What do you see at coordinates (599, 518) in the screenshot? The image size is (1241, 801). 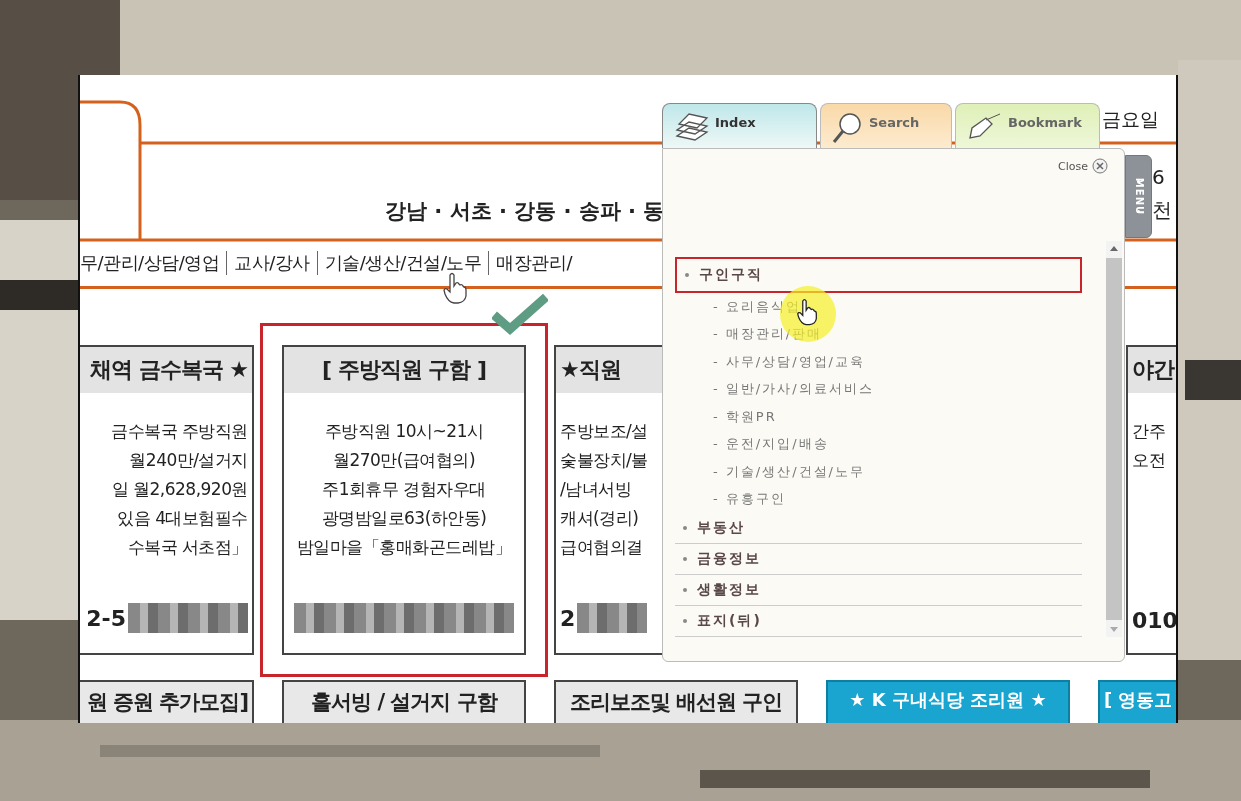 I see `ad-text: 캐셔(경리)` at bounding box center [599, 518].